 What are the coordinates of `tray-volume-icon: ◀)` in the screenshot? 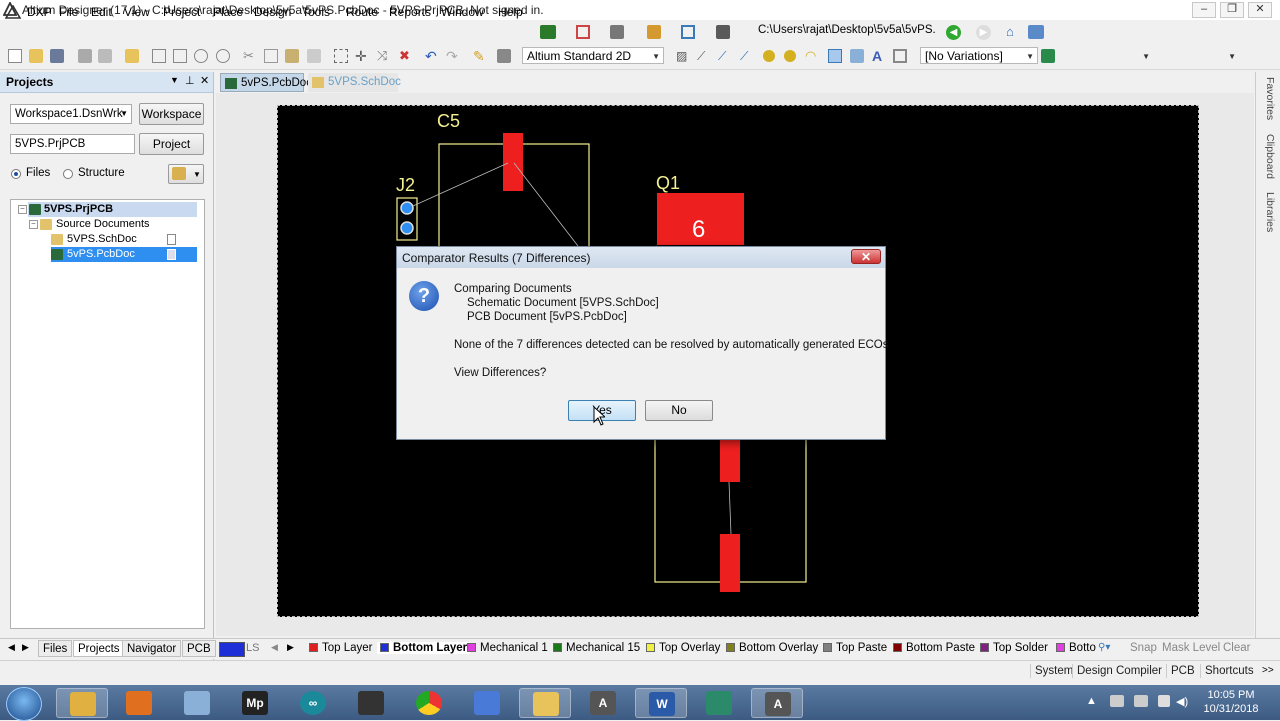 It's located at (1182, 701).